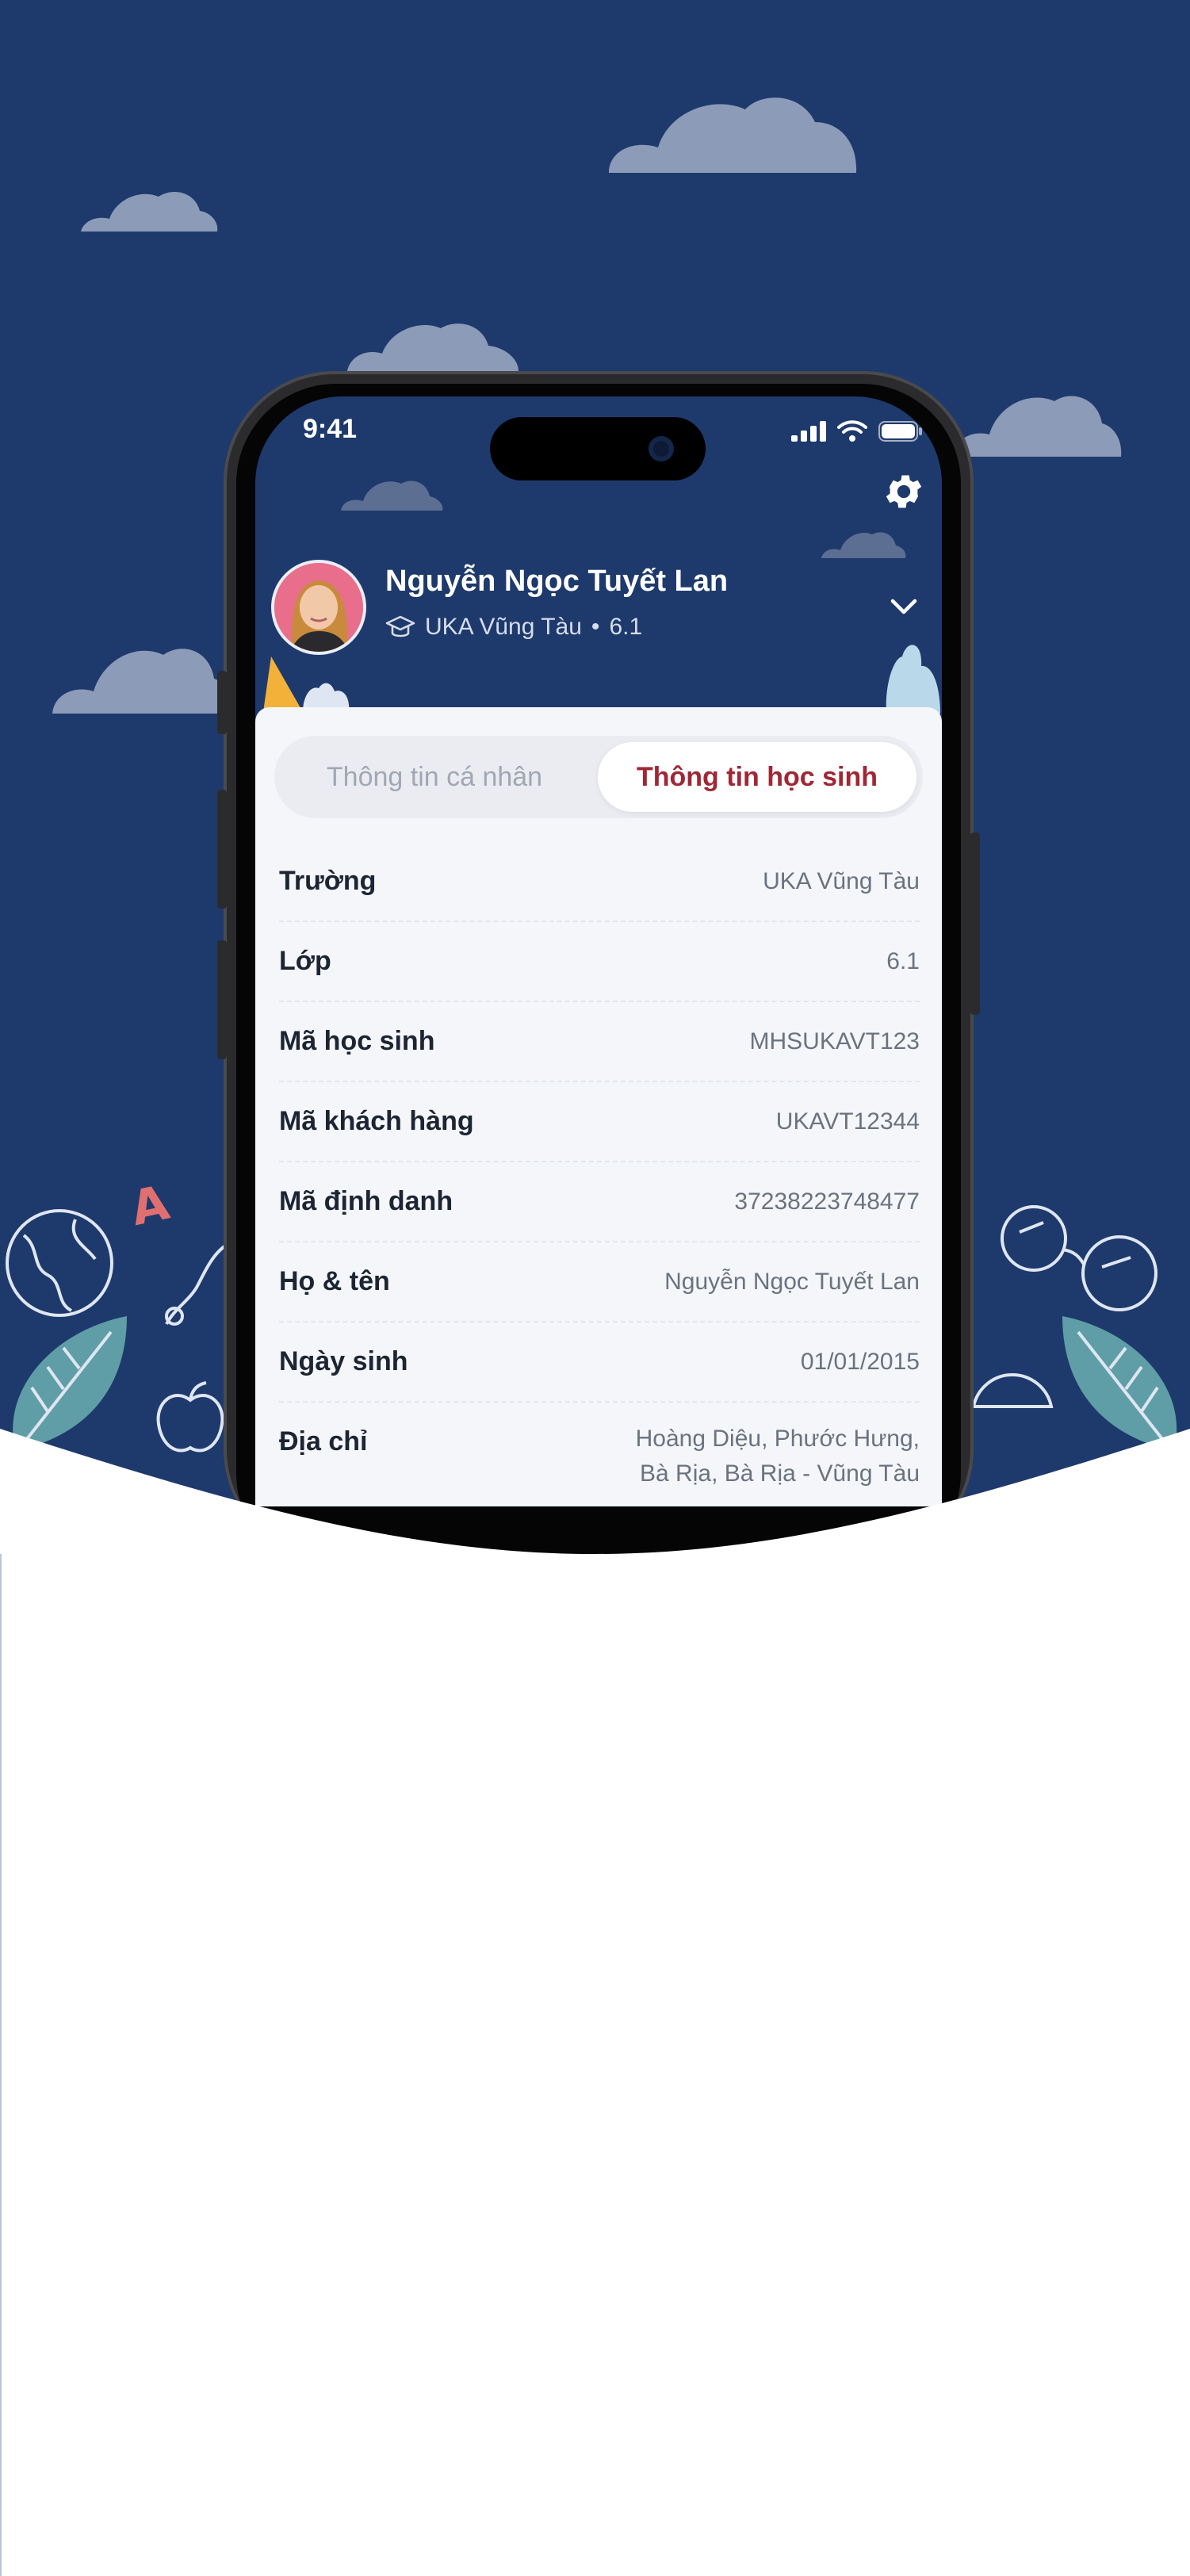 The width and height of the screenshot is (1190, 2576). I want to click on rocket-doodle, so click(196, 1284).